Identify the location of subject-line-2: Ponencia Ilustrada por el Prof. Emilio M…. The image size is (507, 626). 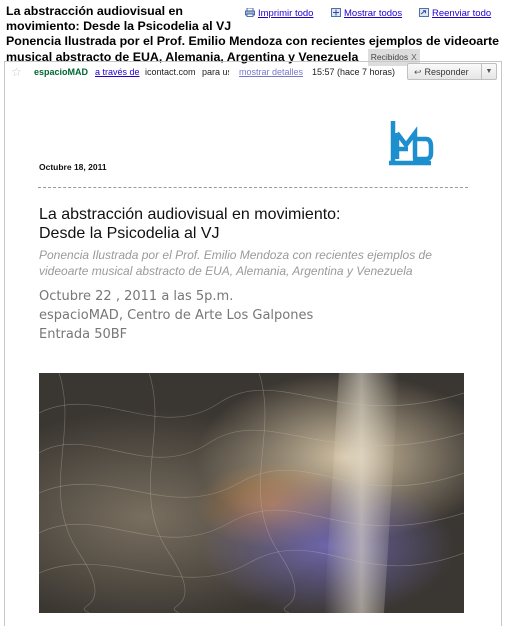
(253, 49).